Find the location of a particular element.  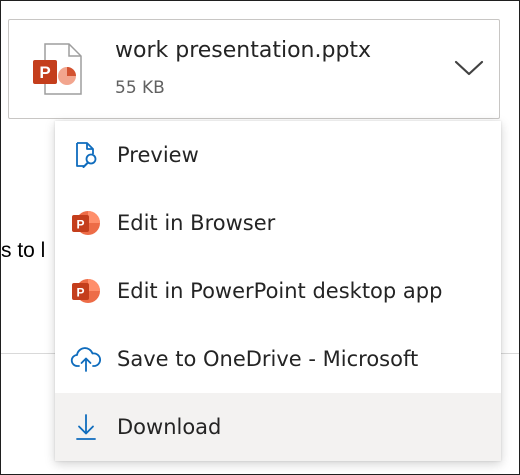

menu-item-label: Edit in Browser is located at coordinates (196, 223).